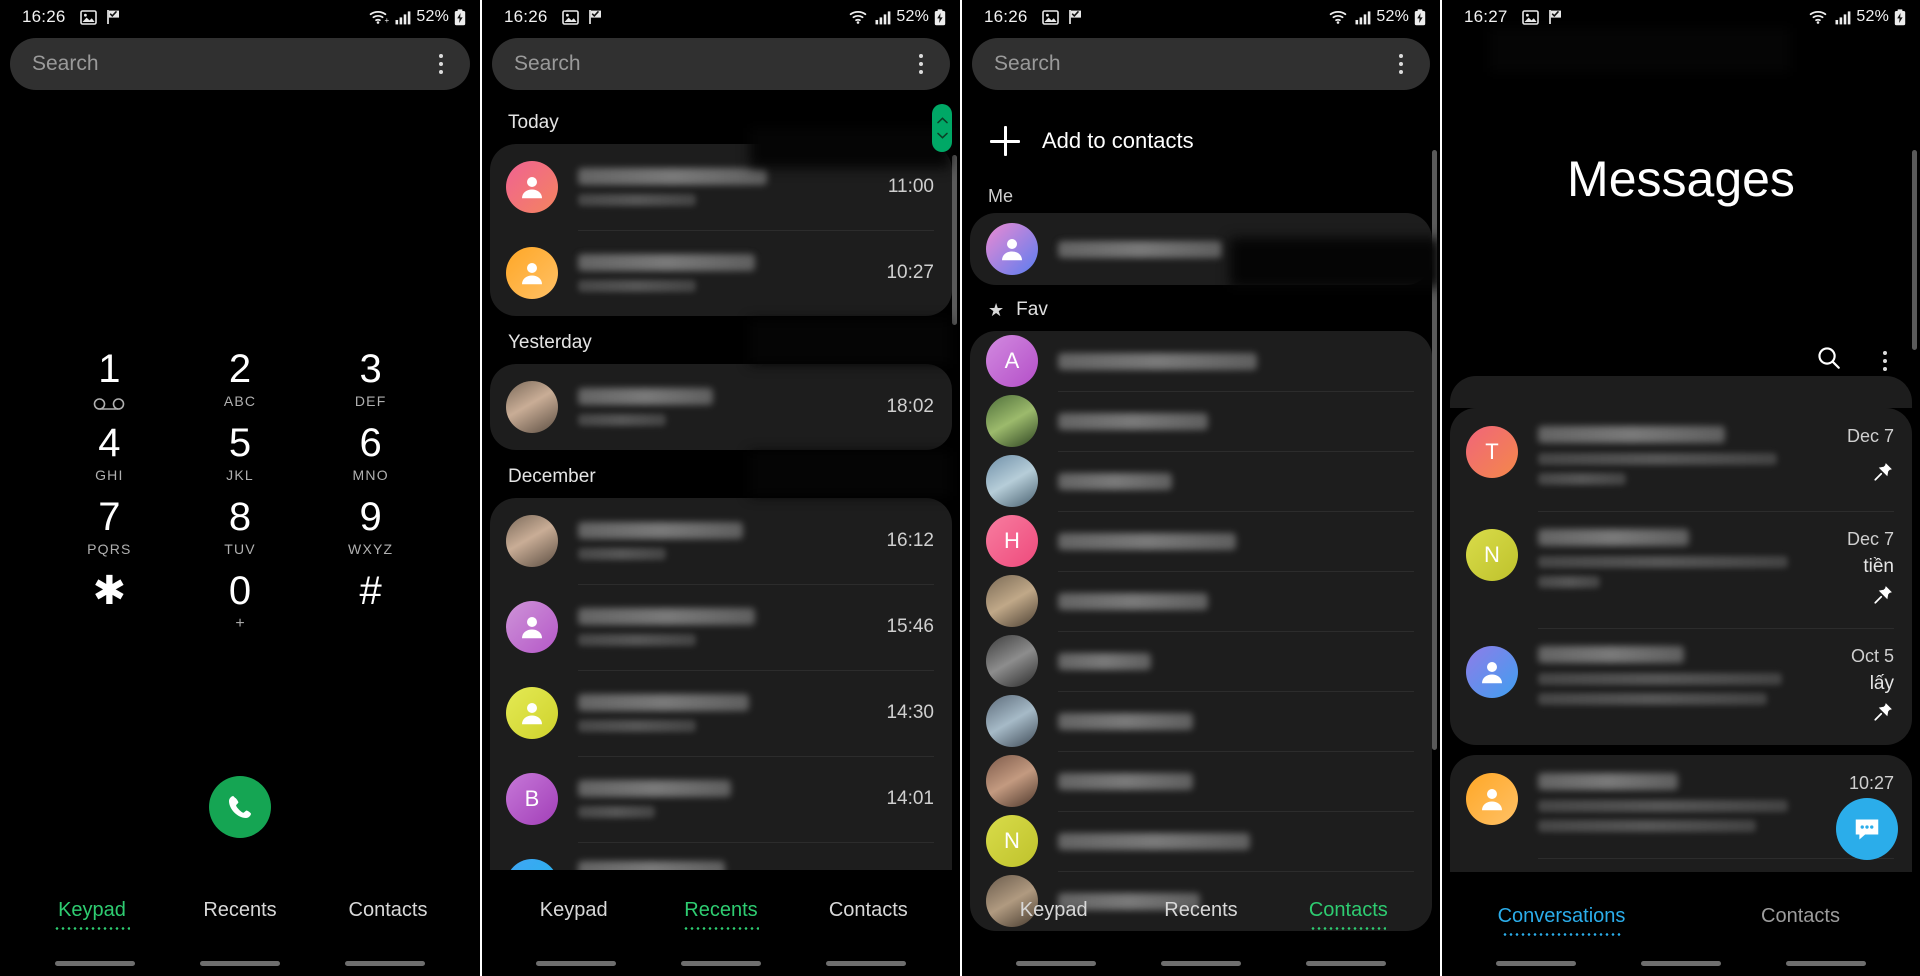 Image resolution: width=1920 pixels, height=976 pixels. Describe the element at coordinates (109, 385) in the screenshot. I see `dial-key-1: 1` at that location.